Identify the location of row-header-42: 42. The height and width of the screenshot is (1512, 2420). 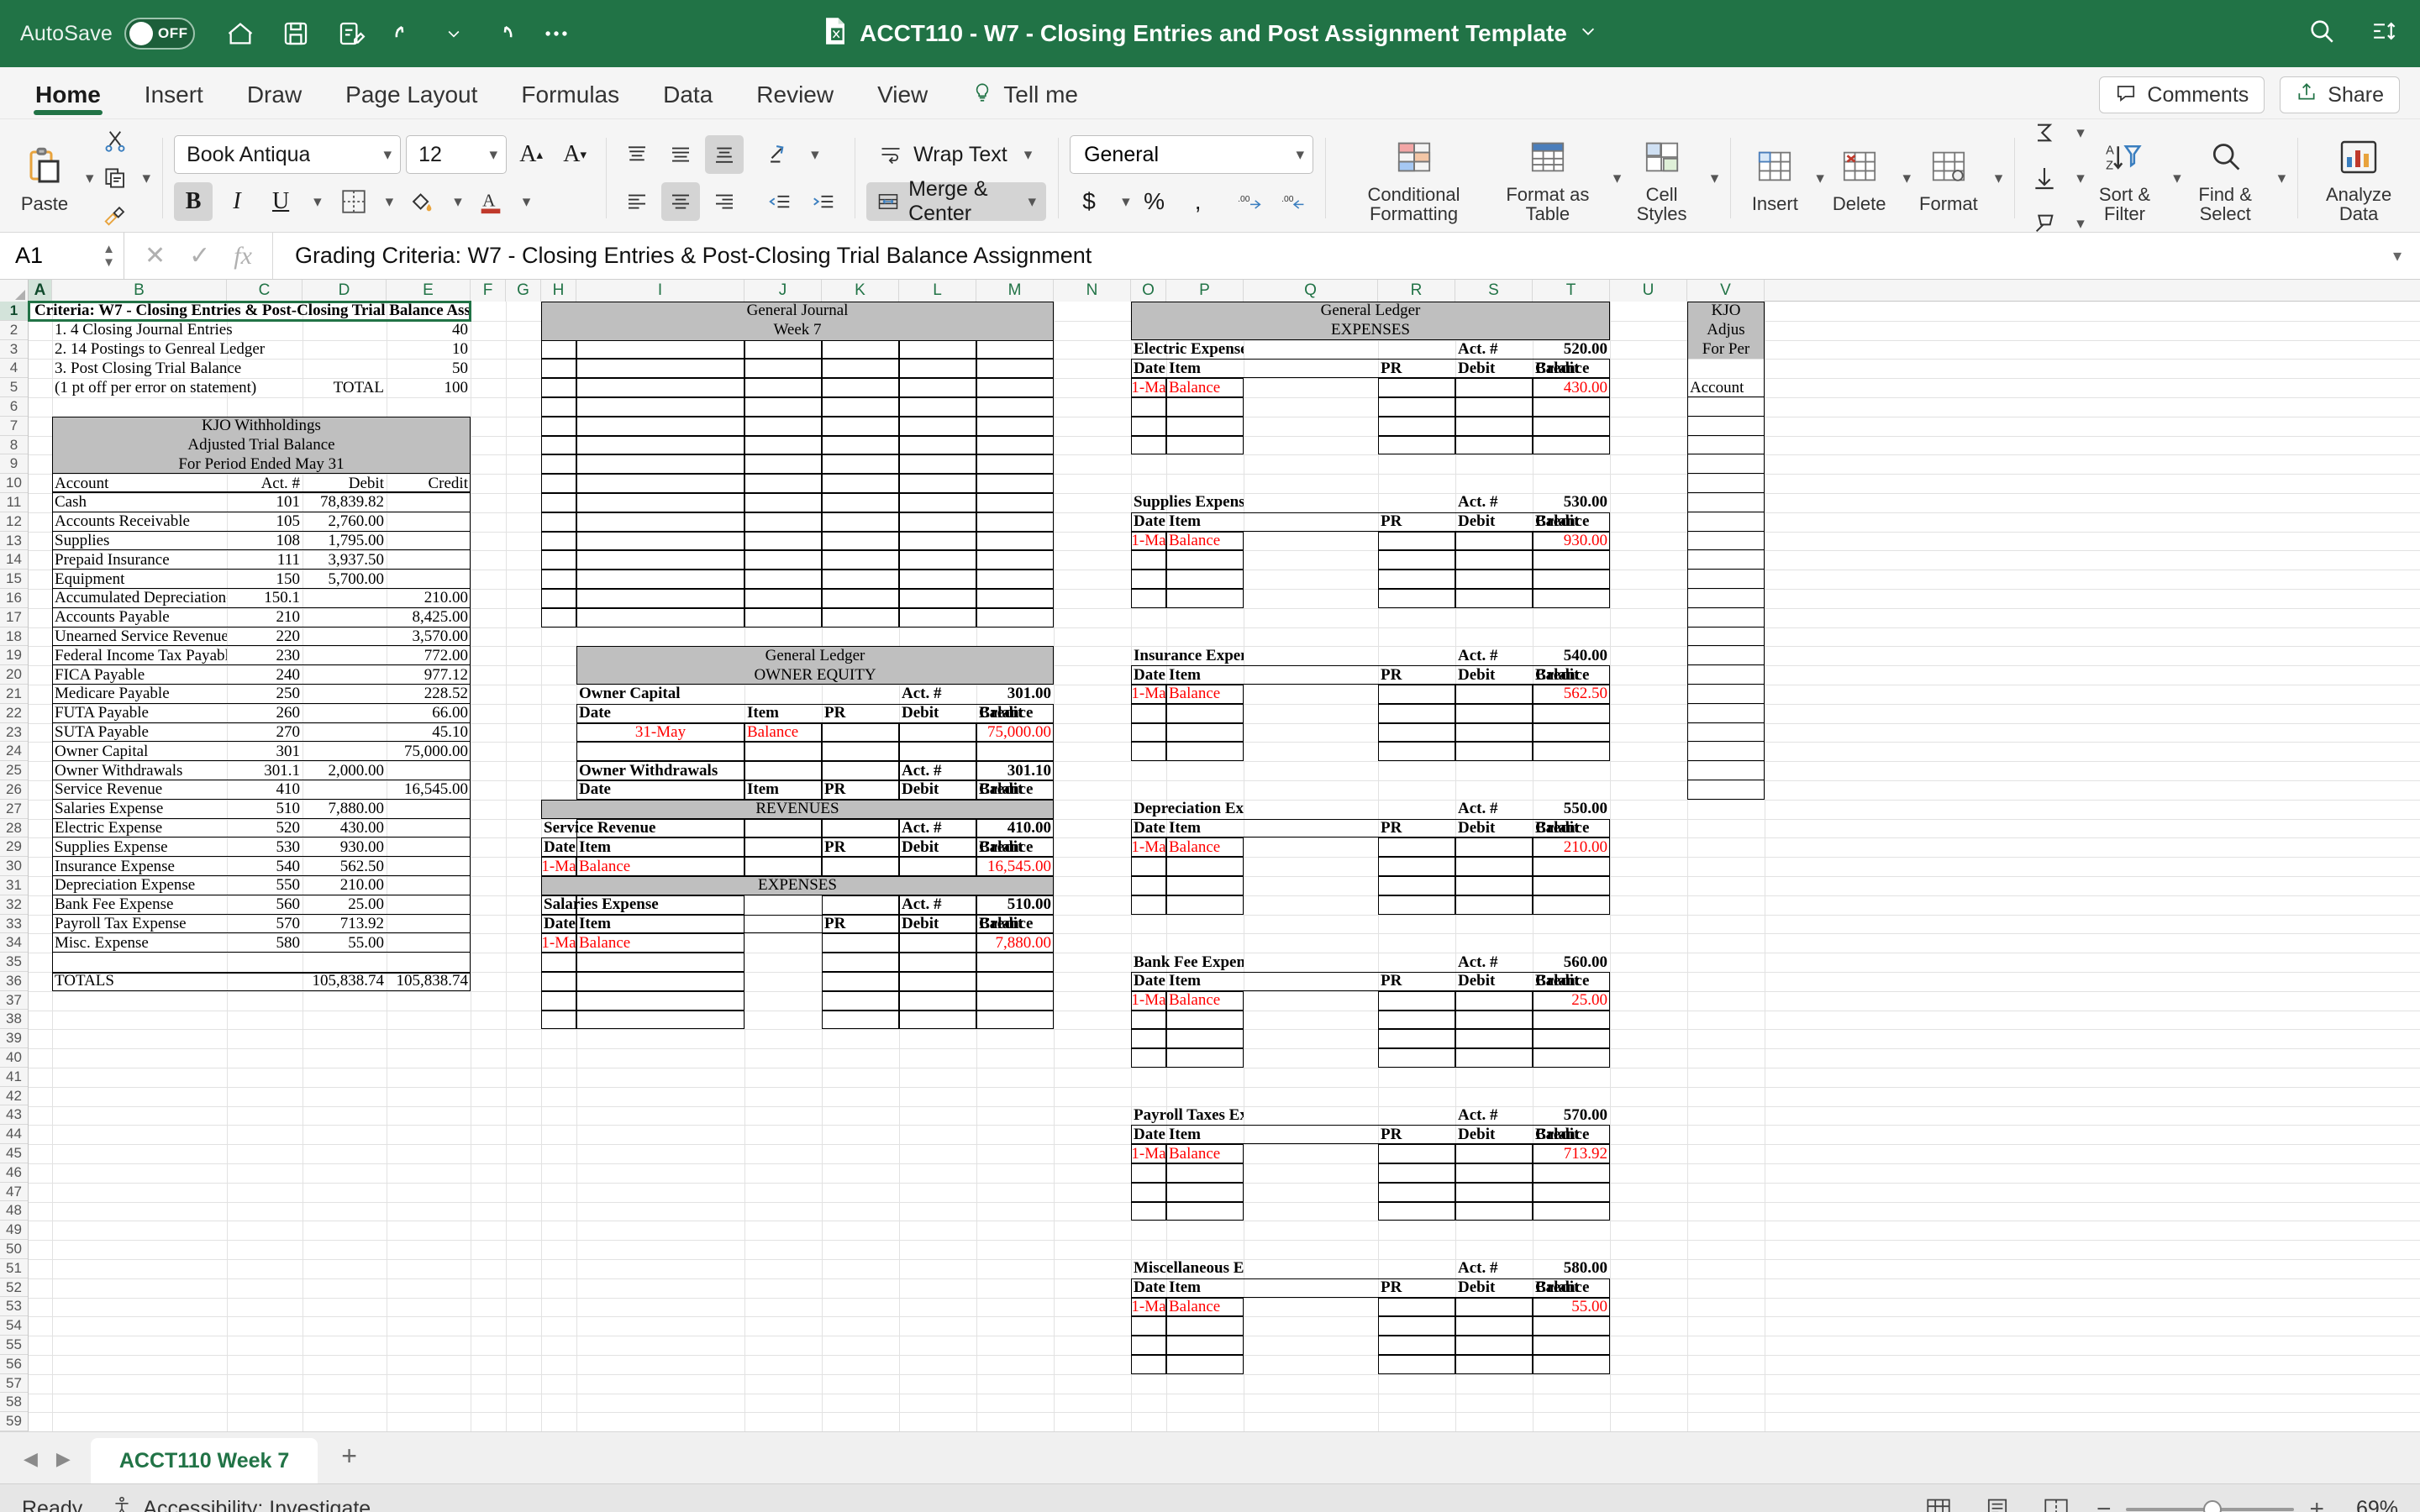
(14, 1096).